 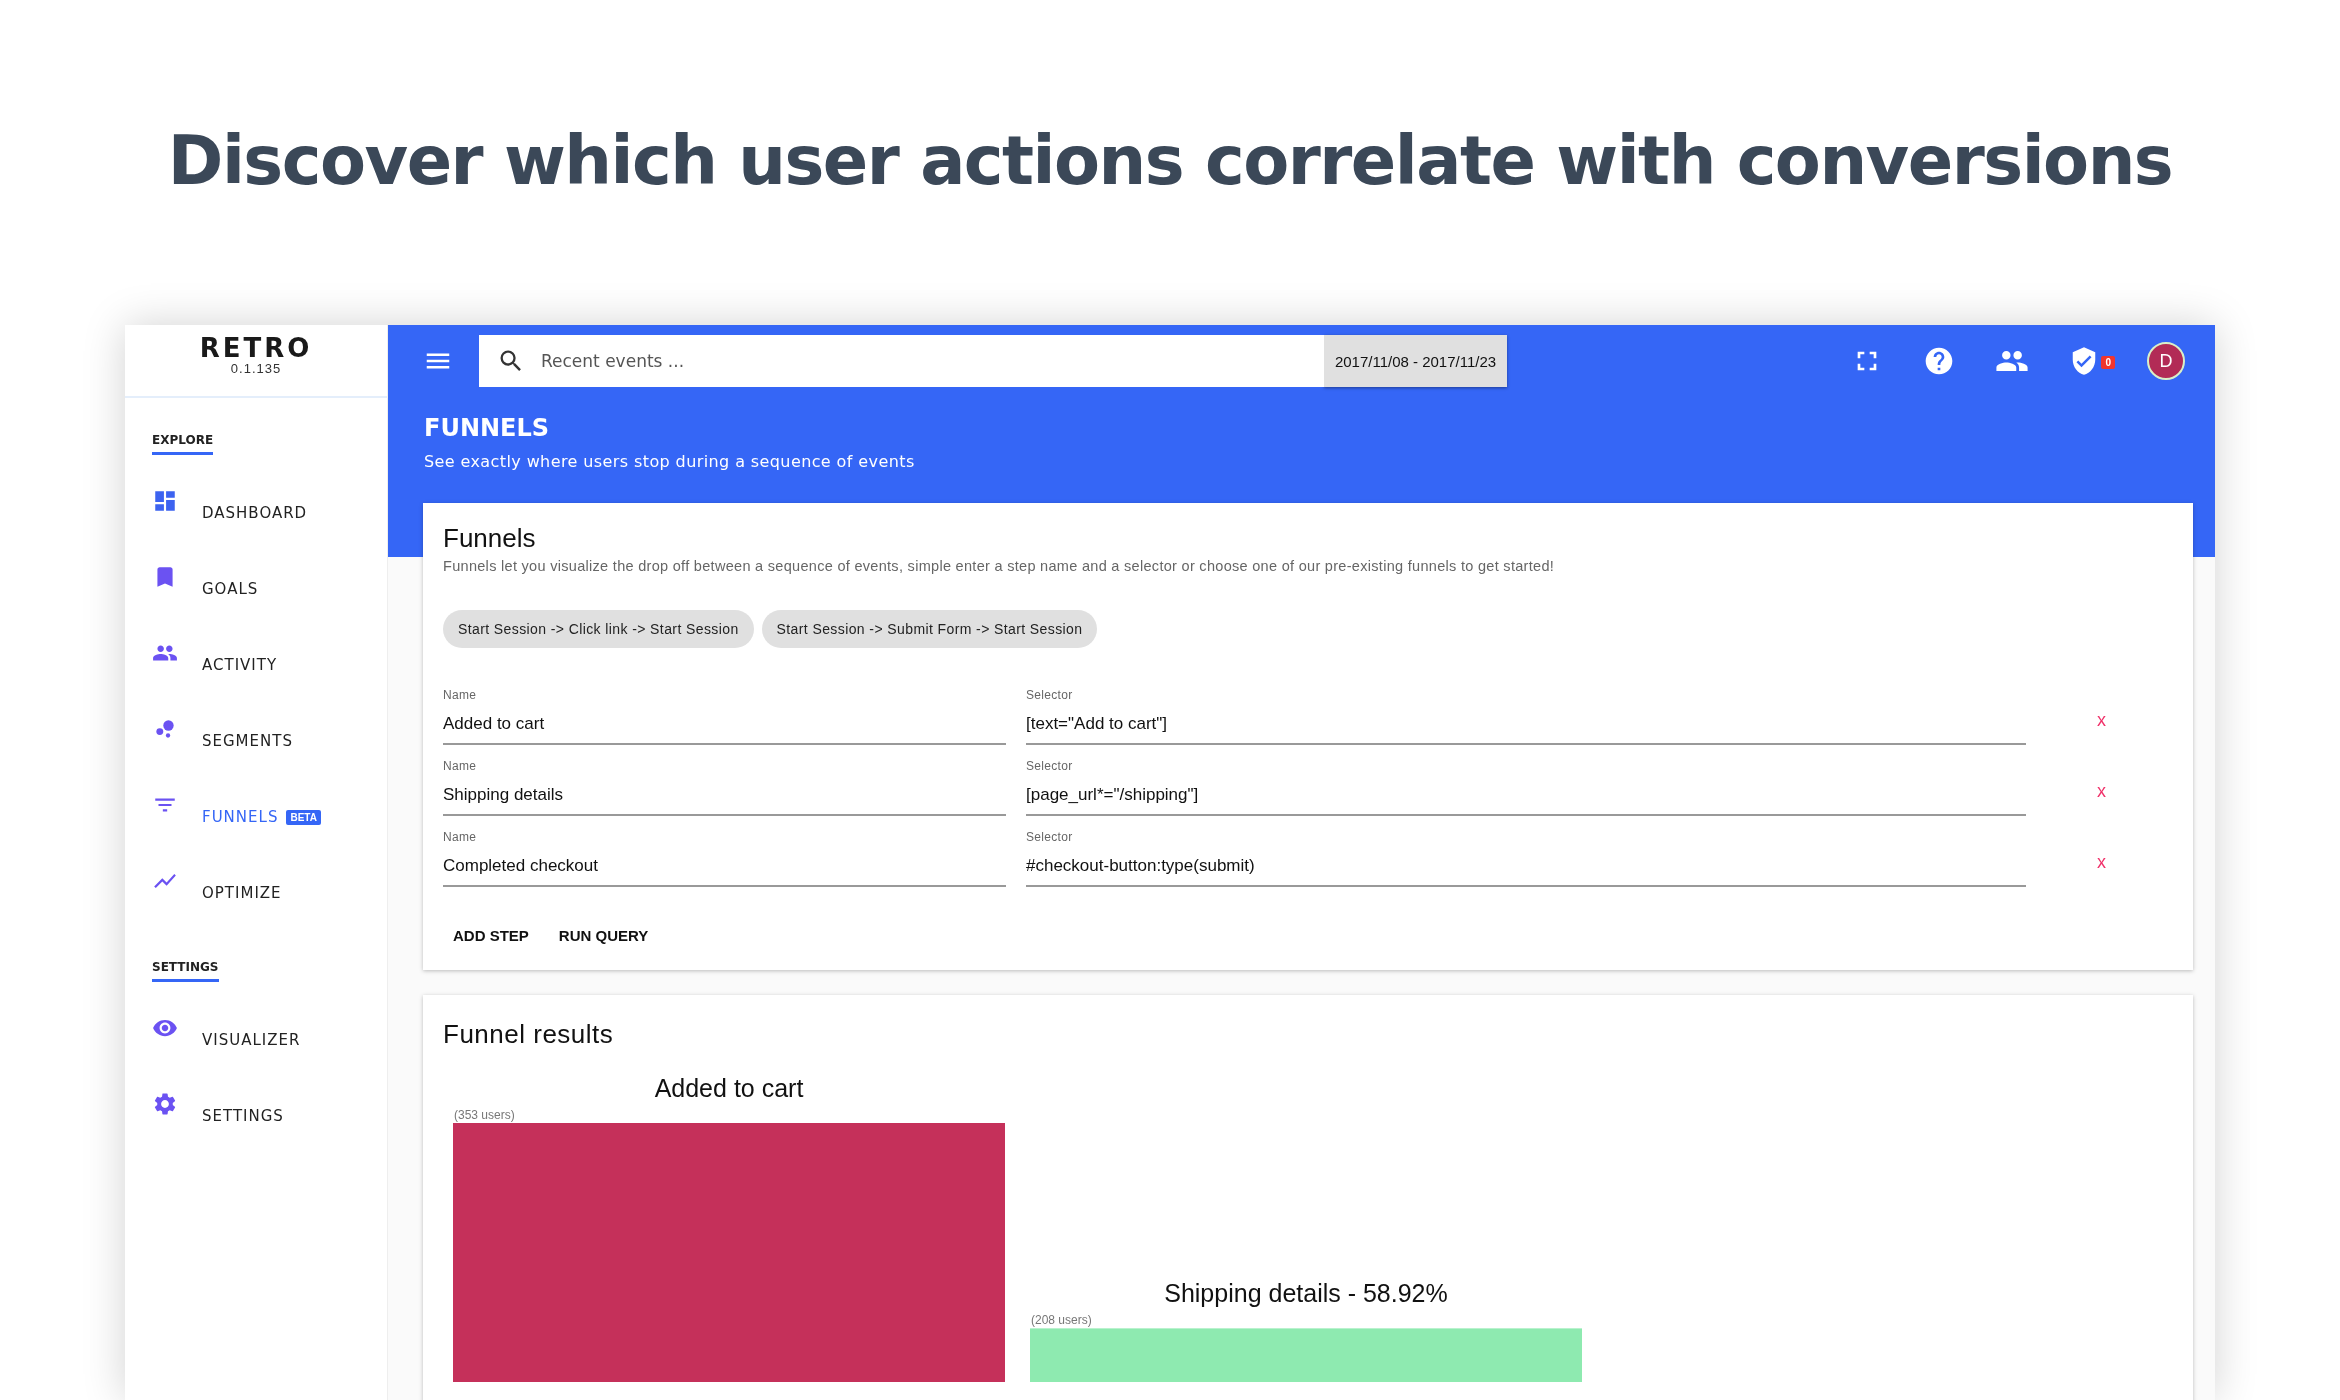 What do you see at coordinates (1526, 787) in the screenshot?
I see `selector-field: Selector [page_url*="/shipping"]` at bounding box center [1526, 787].